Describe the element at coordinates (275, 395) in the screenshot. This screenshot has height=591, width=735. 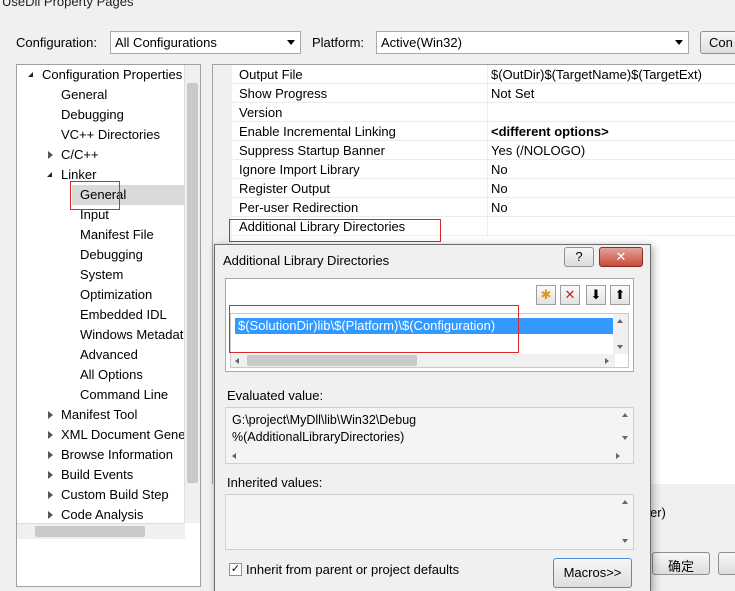
I see `evaluated-label: Evaluated value:` at that location.